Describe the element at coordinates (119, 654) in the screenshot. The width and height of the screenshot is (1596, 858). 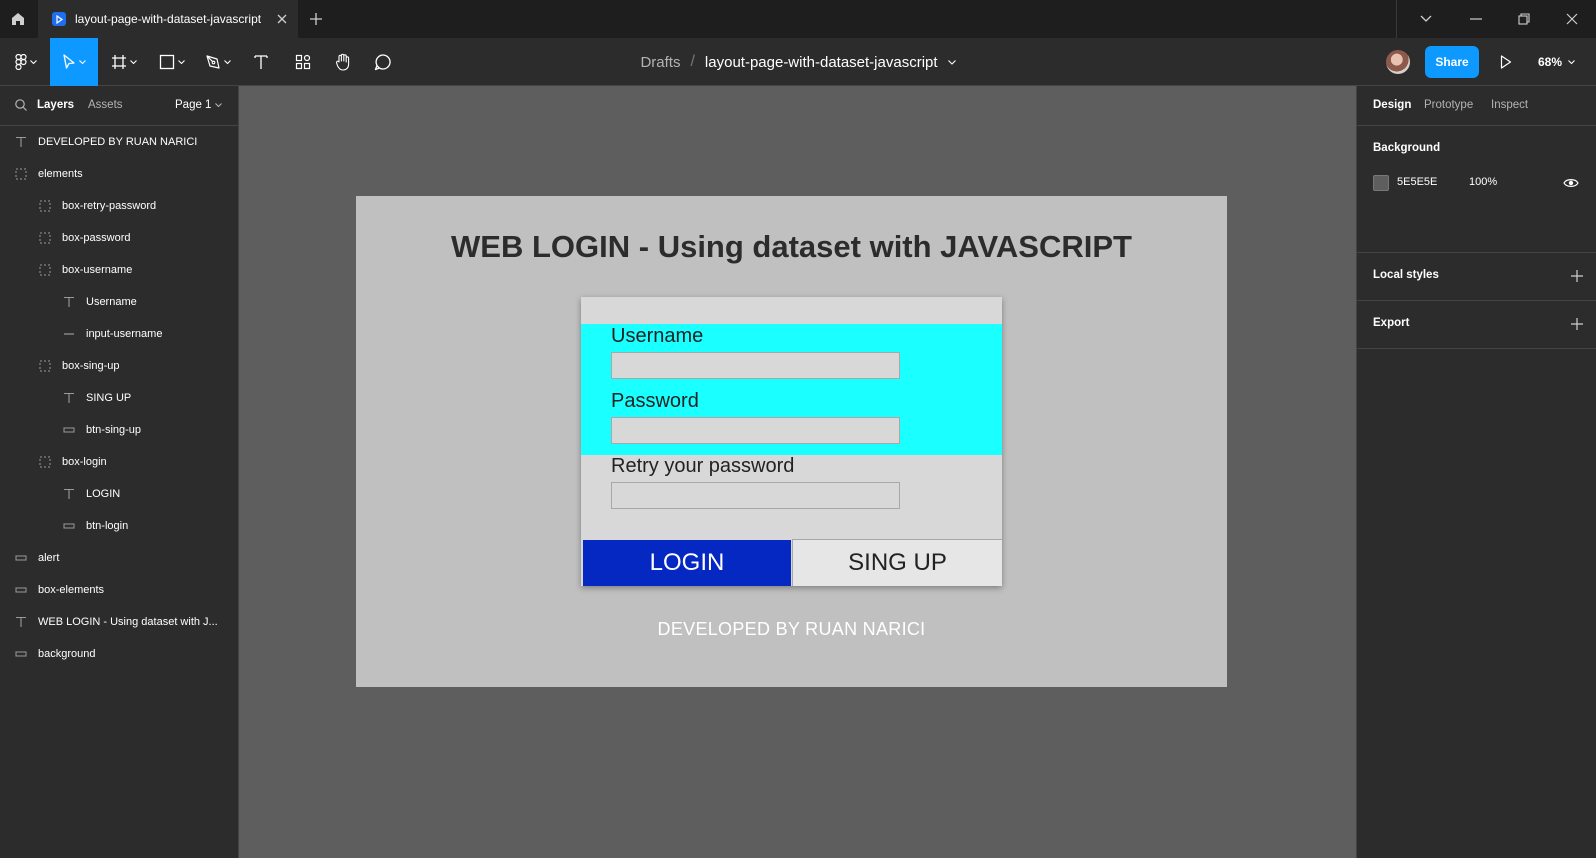
I see `layer-row: background` at that location.